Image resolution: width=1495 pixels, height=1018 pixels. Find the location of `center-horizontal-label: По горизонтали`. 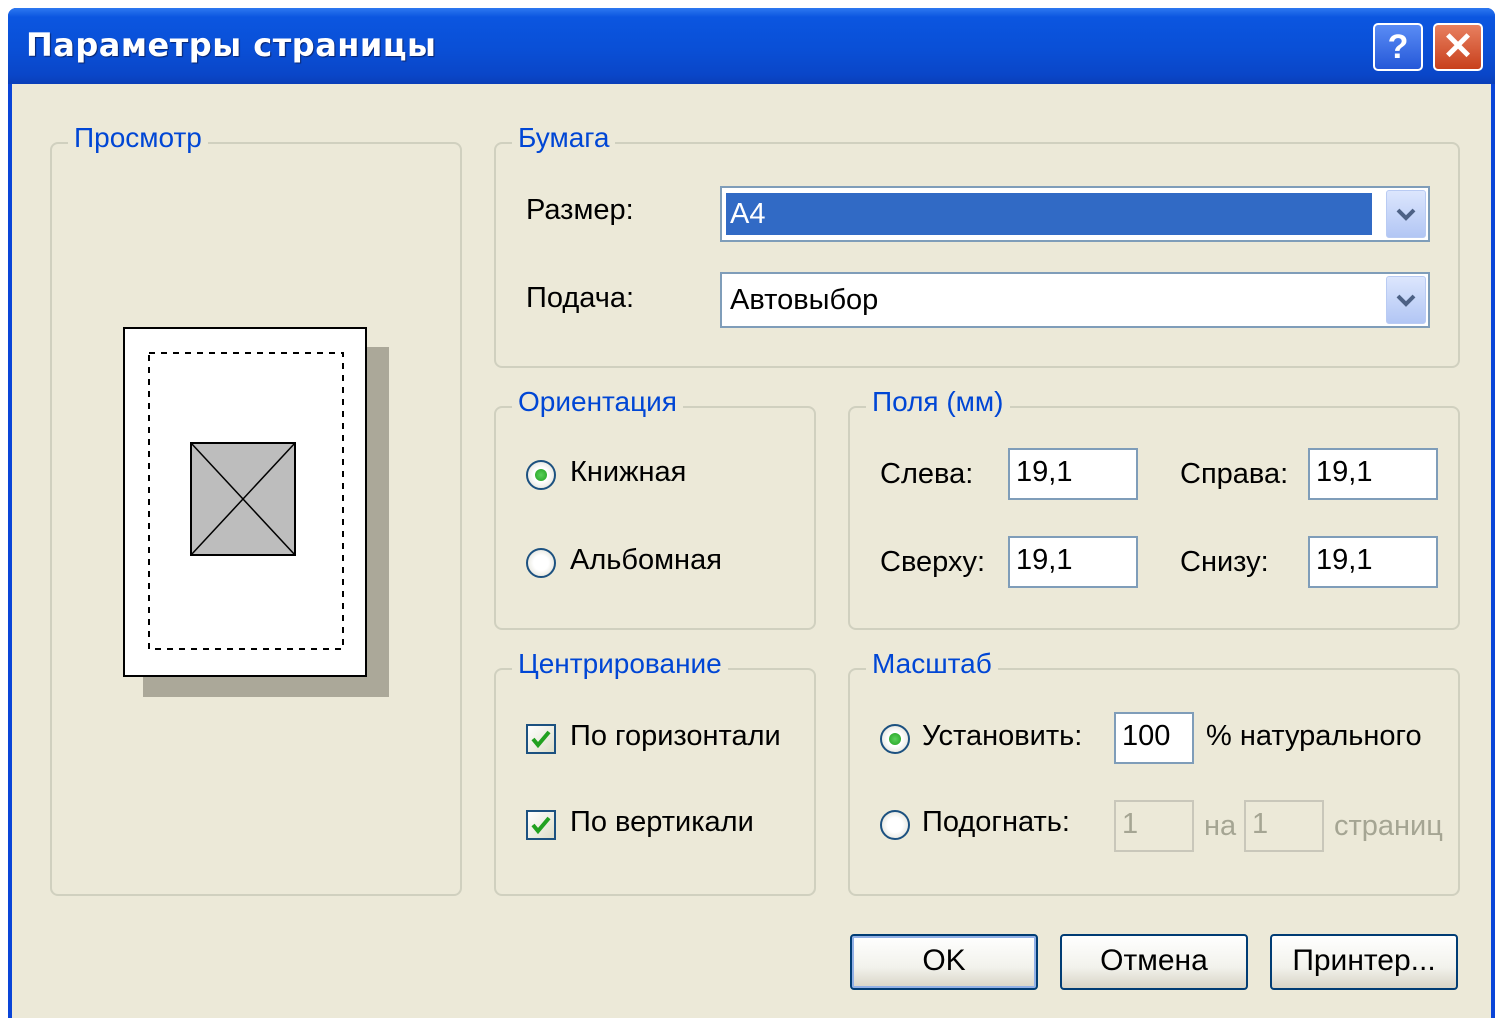

center-horizontal-label: По горизонтали is located at coordinates (675, 736).